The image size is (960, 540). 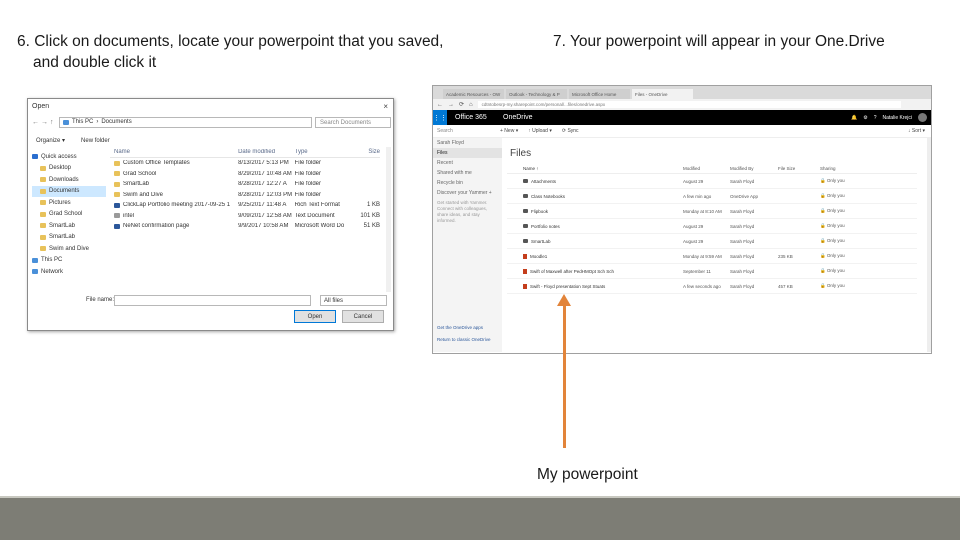 What do you see at coordinates (69, 215) in the screenshot?
I see `nav-item: Grad School` at bounding box center [69, 215].